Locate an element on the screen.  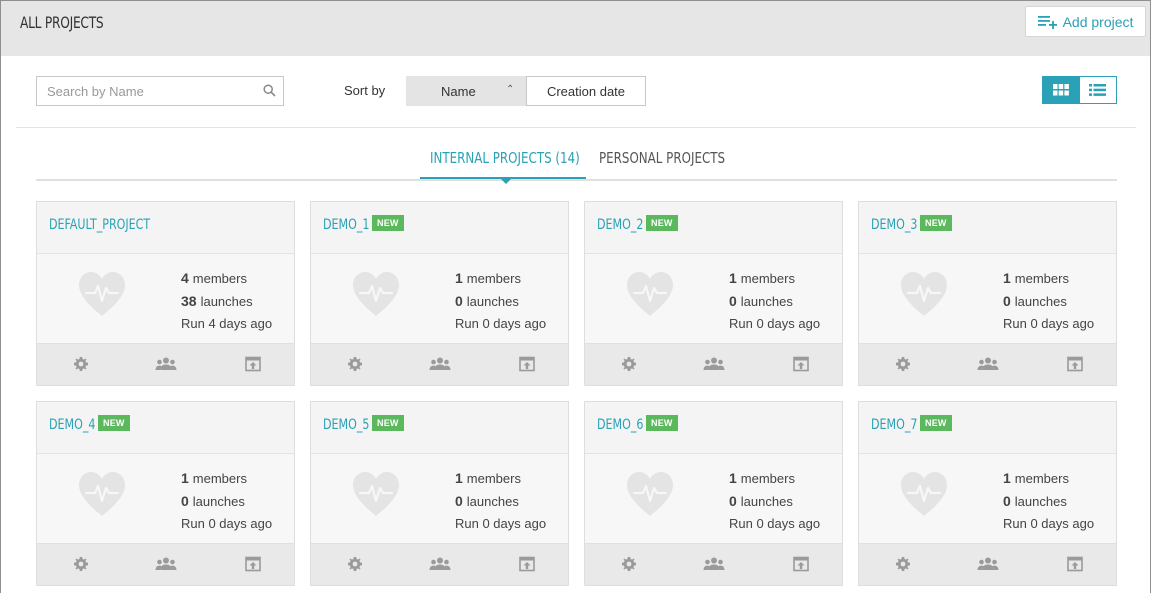
members-count: 4 is located at coordinates (185, 278).